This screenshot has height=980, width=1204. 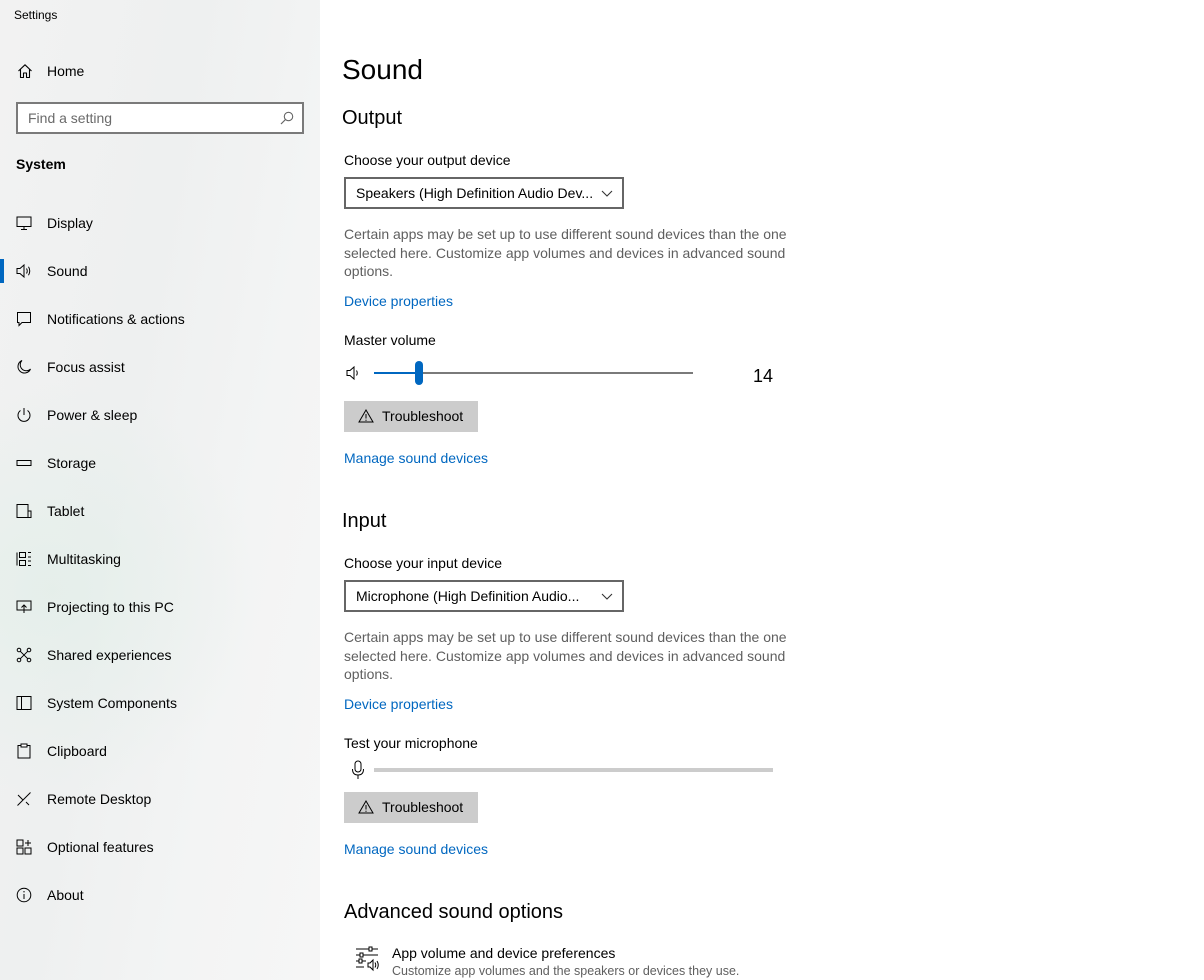 I want to click on sidebar-item-label: Shared experiences, so click(x=109, y=655).